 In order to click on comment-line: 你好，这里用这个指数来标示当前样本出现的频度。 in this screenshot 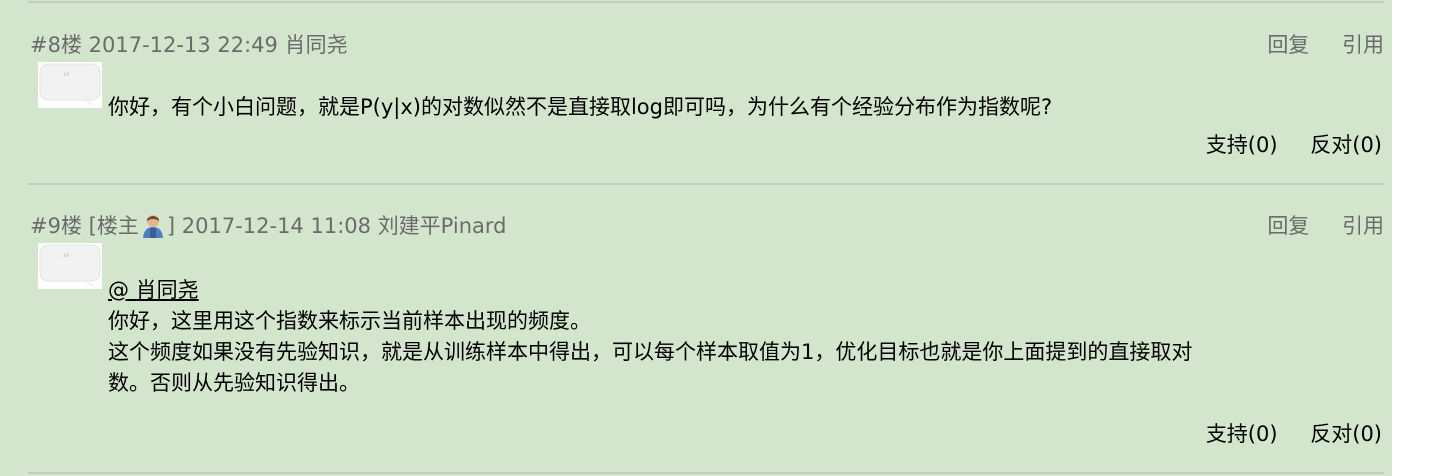, I will do `click(349, 321)`.